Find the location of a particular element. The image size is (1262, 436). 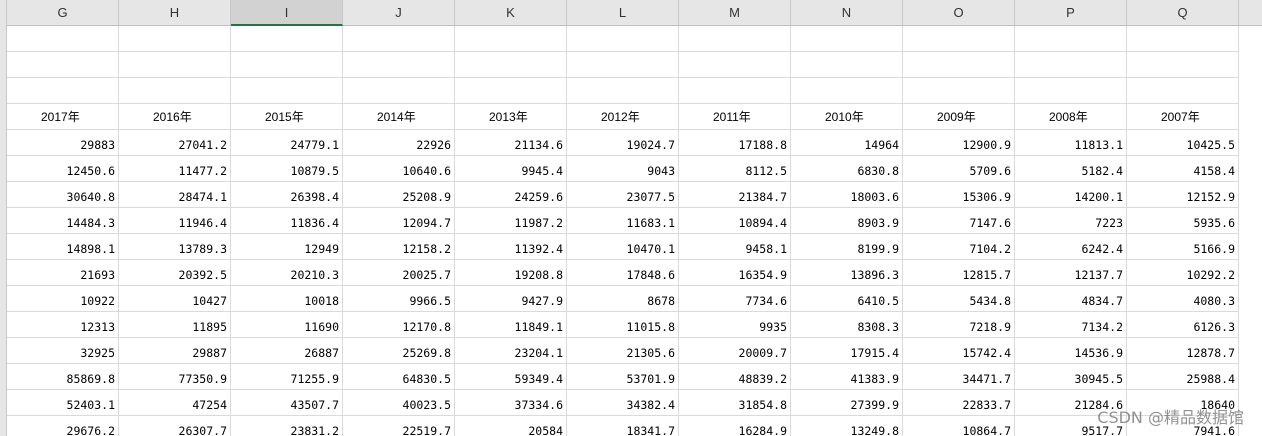

data-cell: 17188.8 is located at coordinates (735, 143).